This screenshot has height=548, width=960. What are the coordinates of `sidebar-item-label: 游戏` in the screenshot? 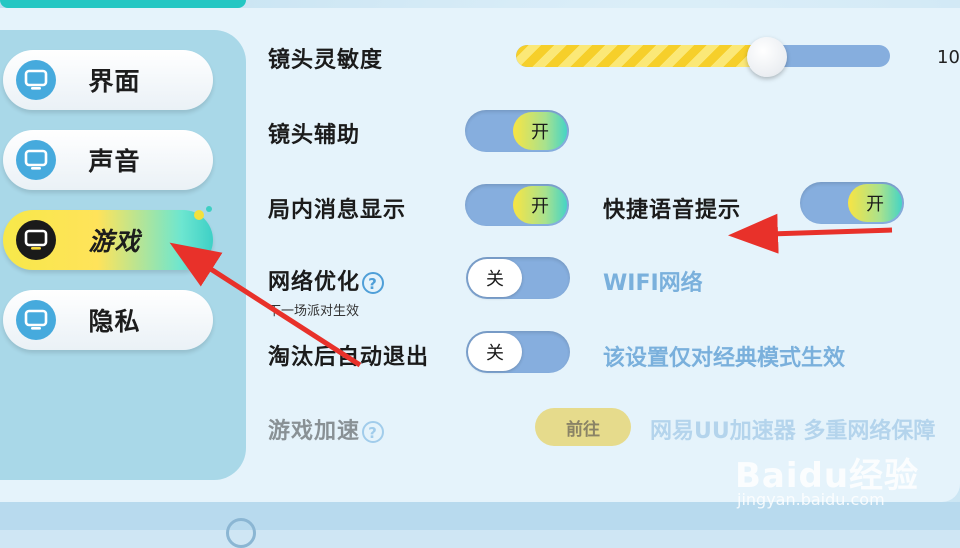 It's located at (114, 241).